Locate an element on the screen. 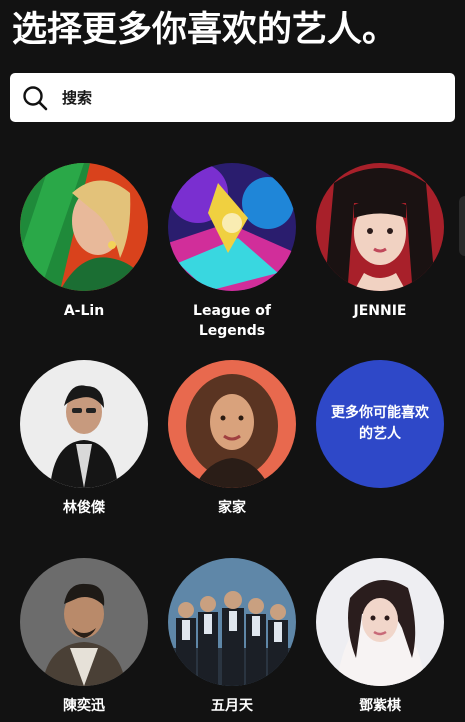 The width and height of the screenshot is (465, 722). artist-name: JENNIE is located at coordinates (380, 311).